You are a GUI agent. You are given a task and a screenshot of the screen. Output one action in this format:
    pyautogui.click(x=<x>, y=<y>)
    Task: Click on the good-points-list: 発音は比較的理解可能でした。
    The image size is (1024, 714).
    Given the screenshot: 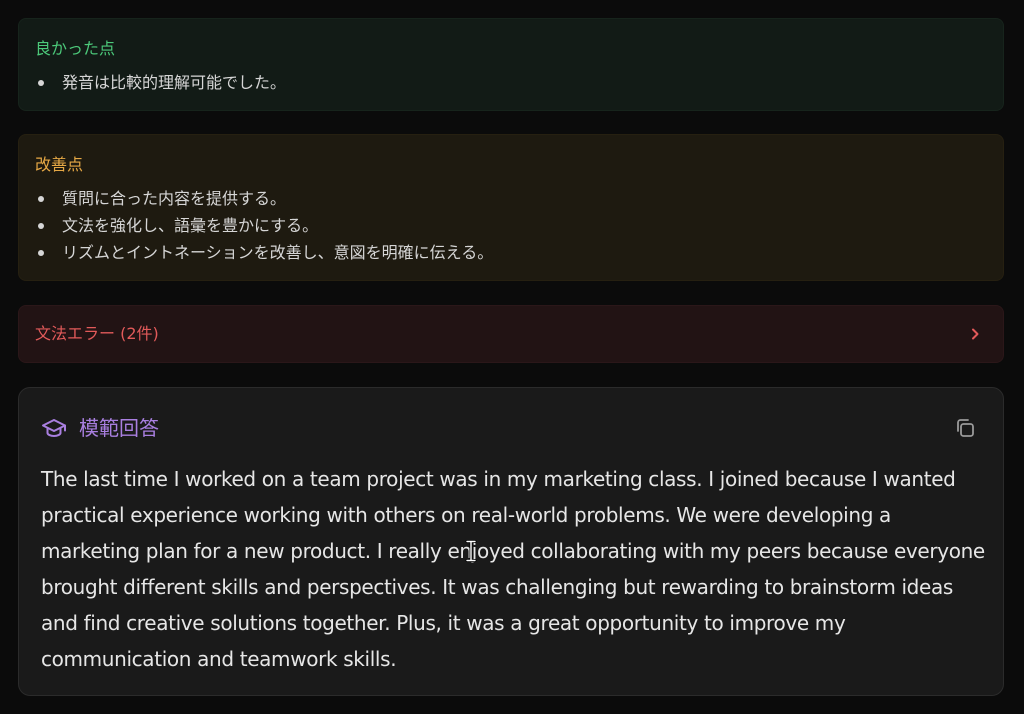 What is the action you would take?
    pyautogui.click(x=160, y=82)
    